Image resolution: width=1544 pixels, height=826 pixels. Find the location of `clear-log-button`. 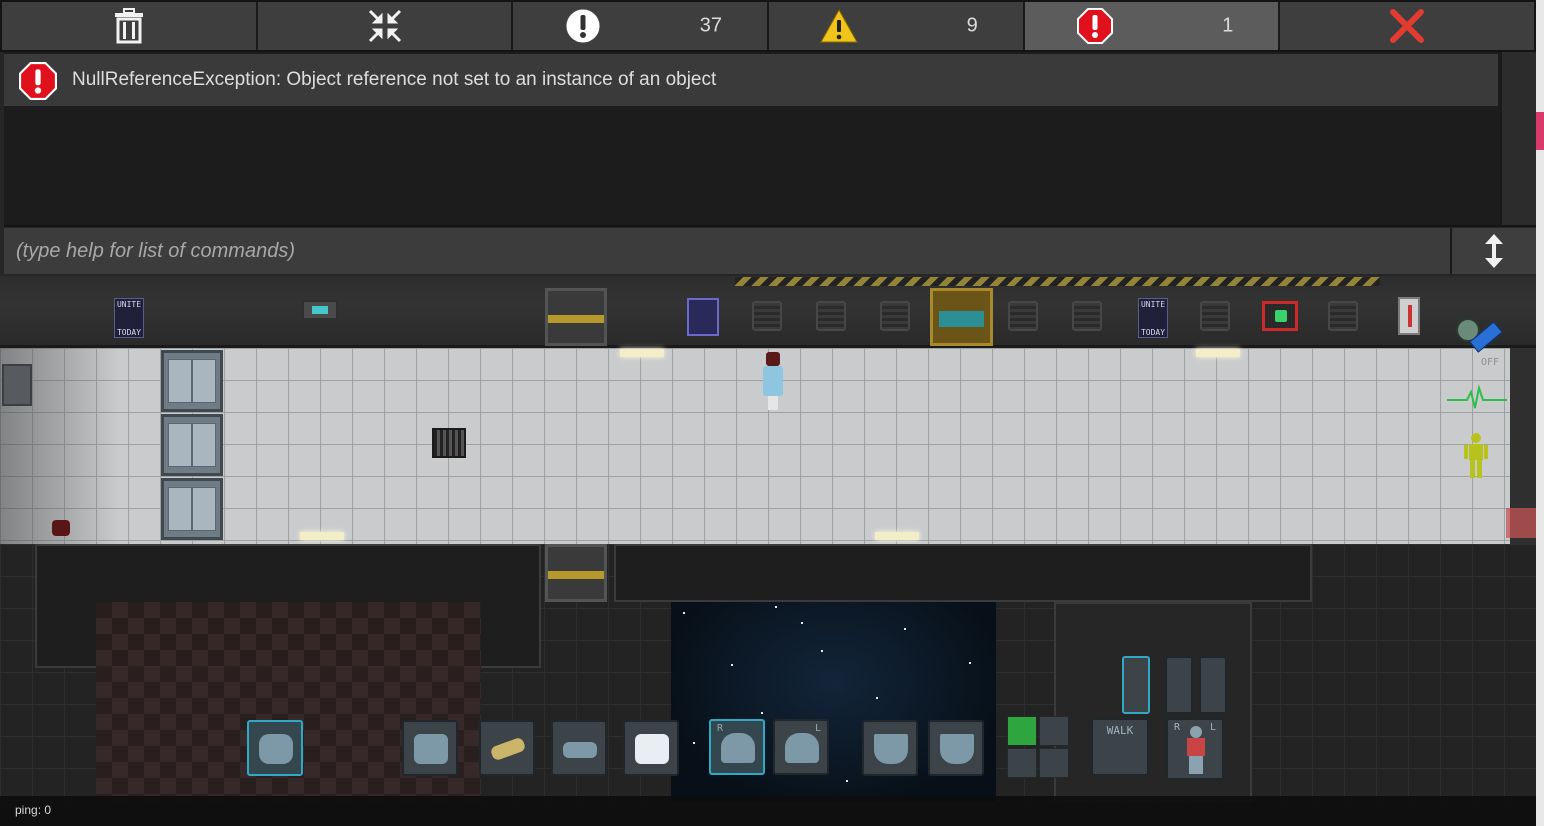

clear-log-button is located at coordinates (130, 26).